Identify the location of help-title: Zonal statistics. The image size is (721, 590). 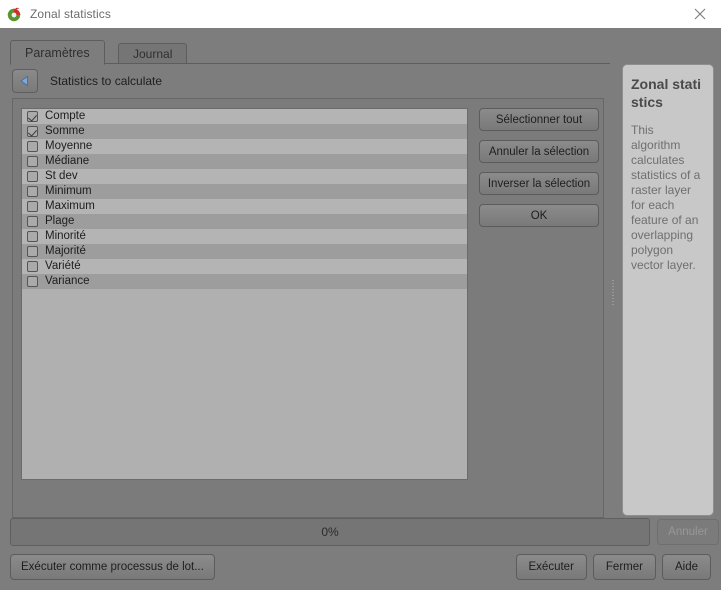
(666, 93).